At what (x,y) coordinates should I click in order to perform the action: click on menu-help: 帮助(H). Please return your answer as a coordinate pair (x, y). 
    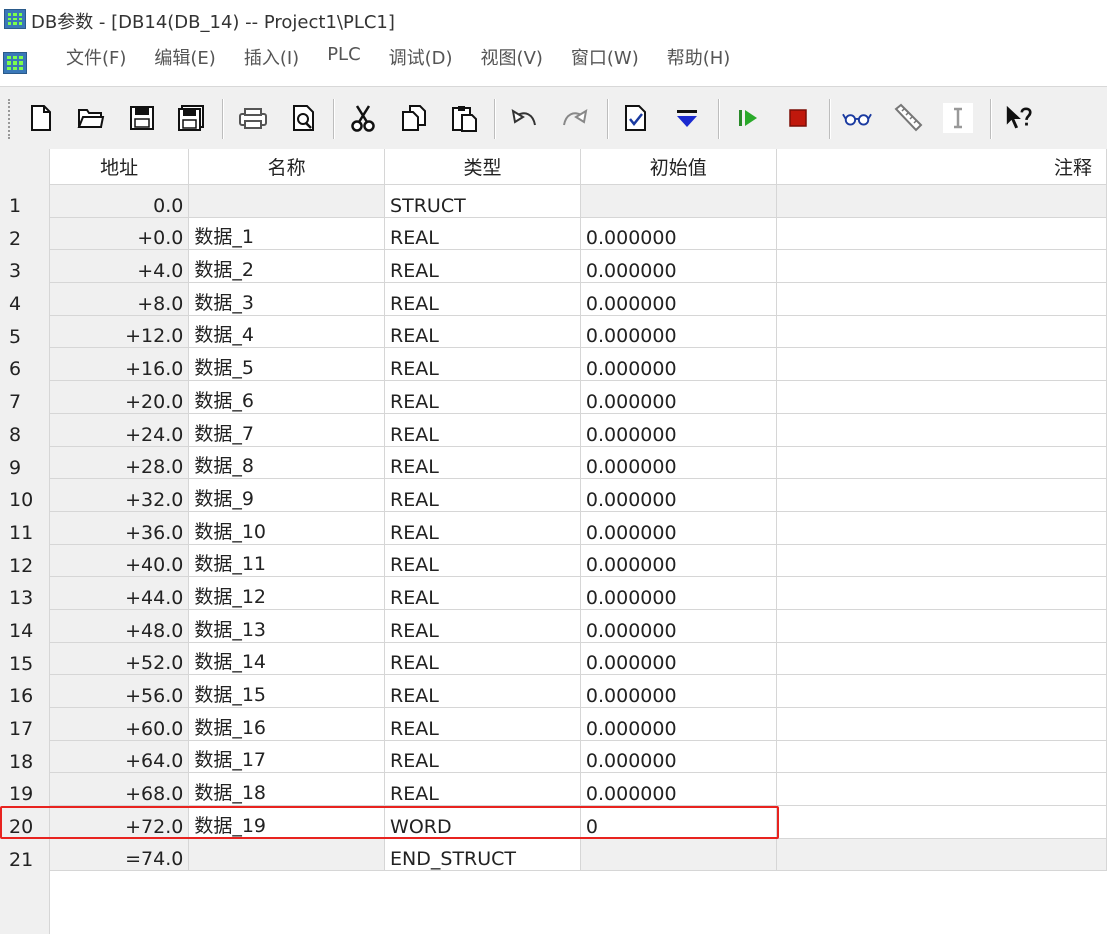
    Looking at the image, I should click on (699, 57).